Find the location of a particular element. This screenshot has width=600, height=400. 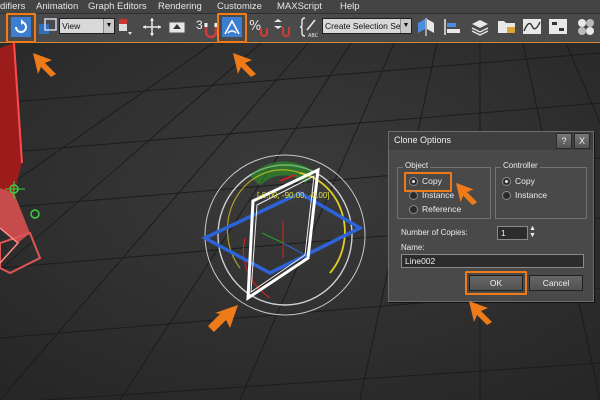

curve-editor-icon is located at coordinates (532, 26).